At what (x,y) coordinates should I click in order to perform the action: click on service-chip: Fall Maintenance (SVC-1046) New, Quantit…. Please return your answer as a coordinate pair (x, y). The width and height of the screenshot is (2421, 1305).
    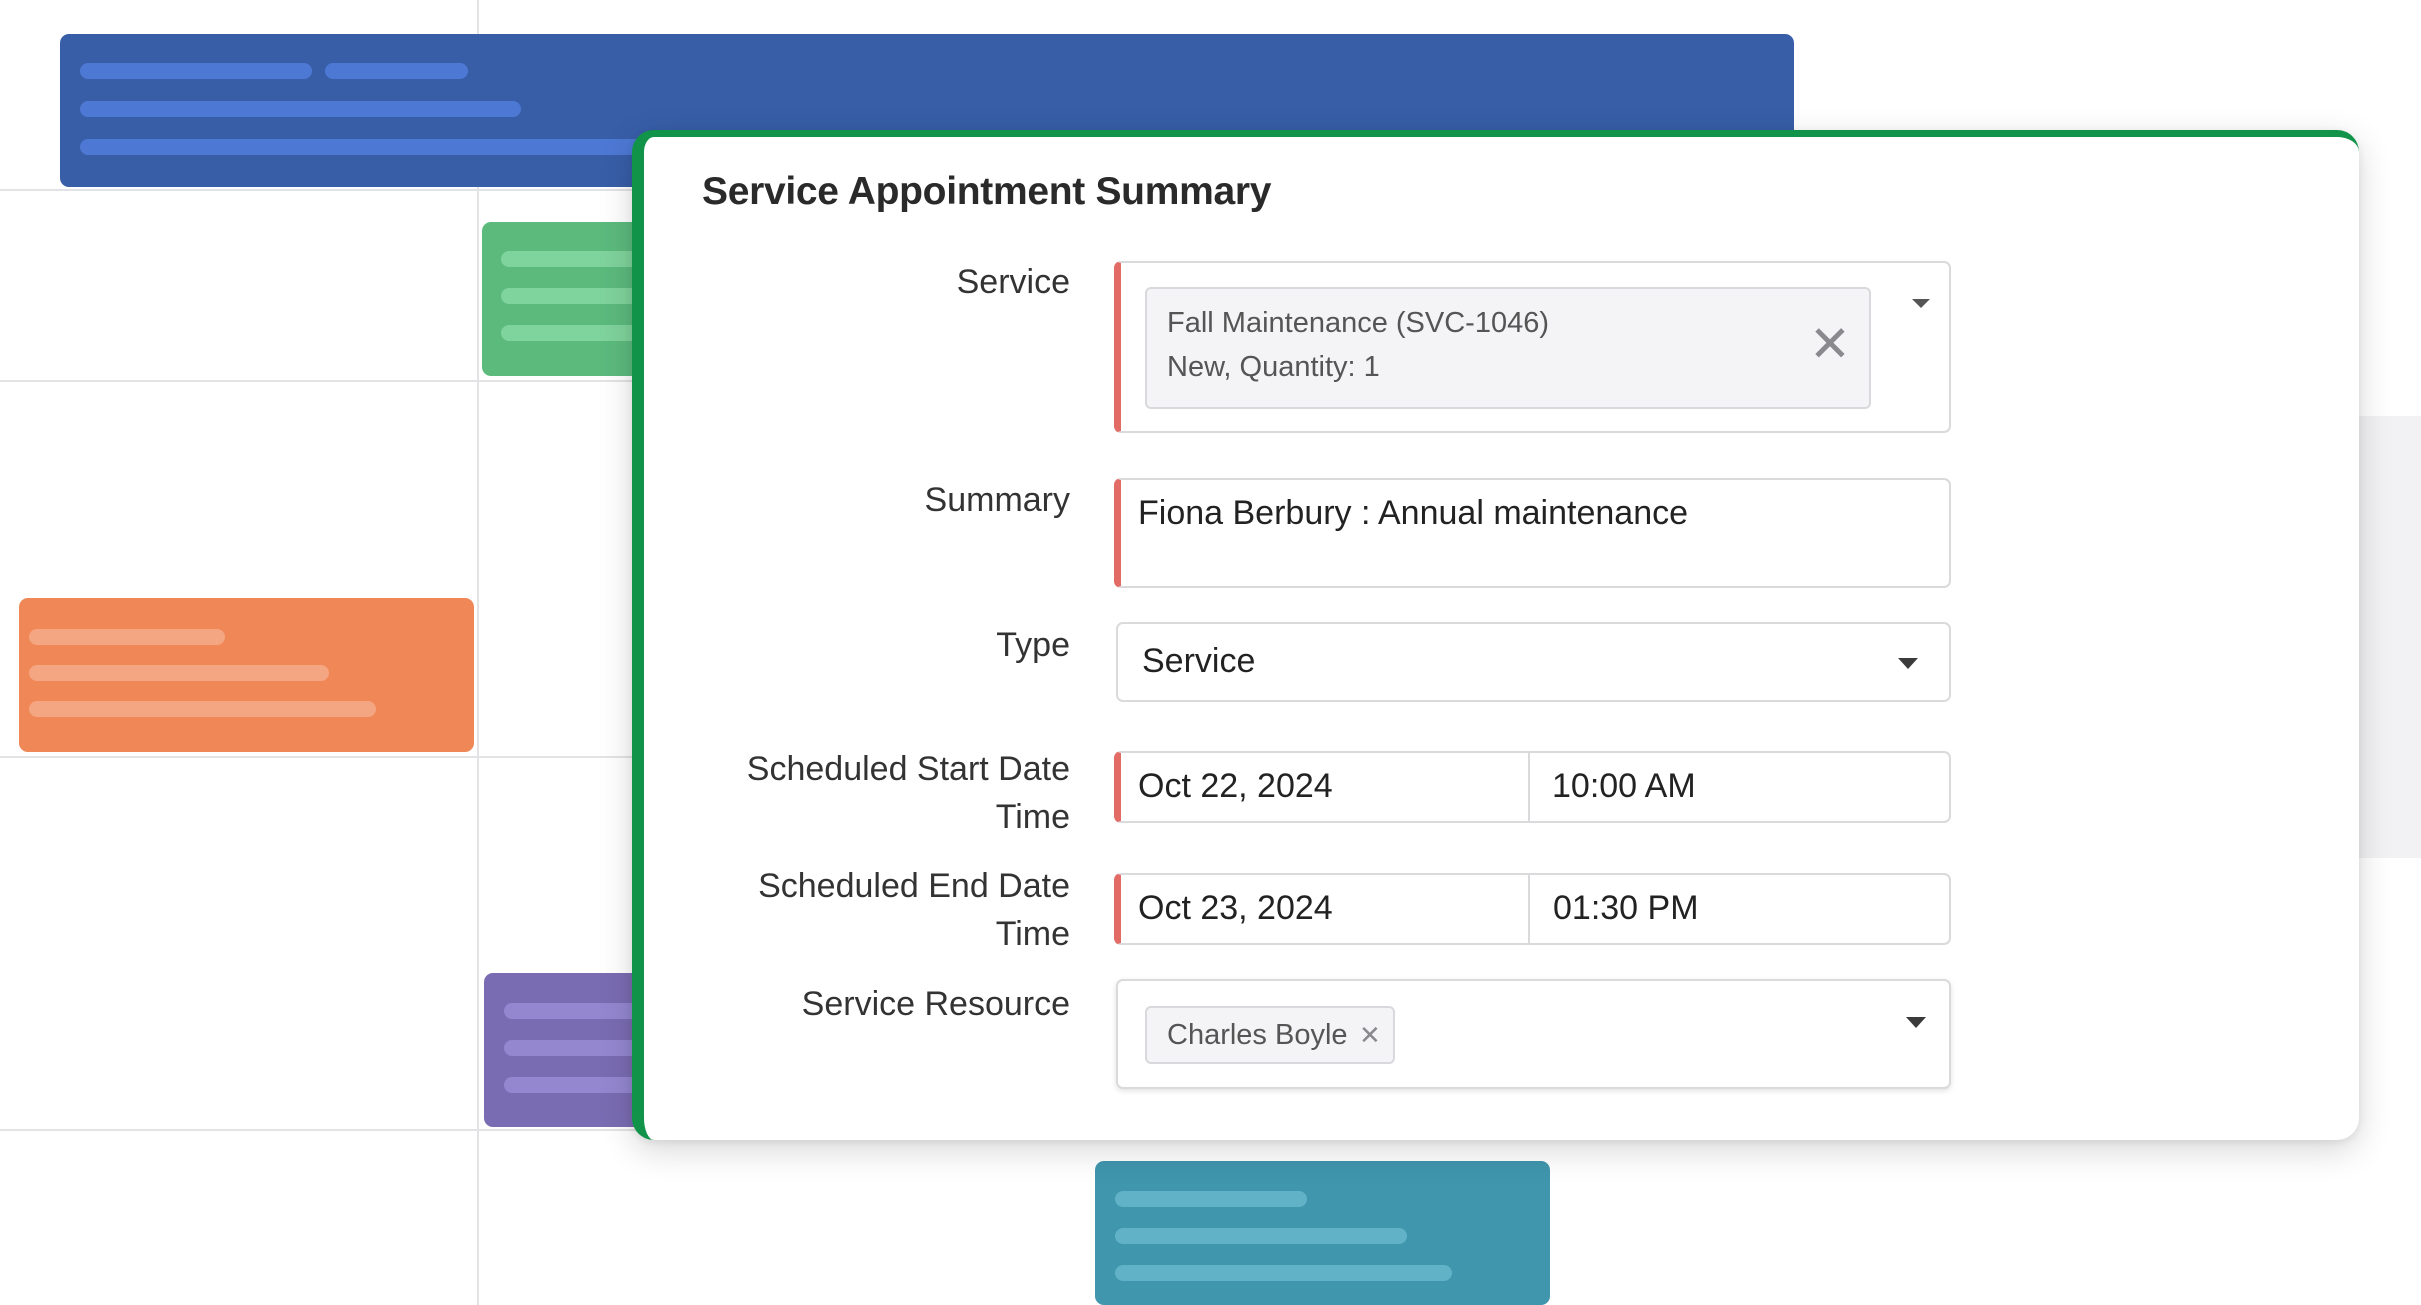
    Looking at the image, I should click on (1508, 348).